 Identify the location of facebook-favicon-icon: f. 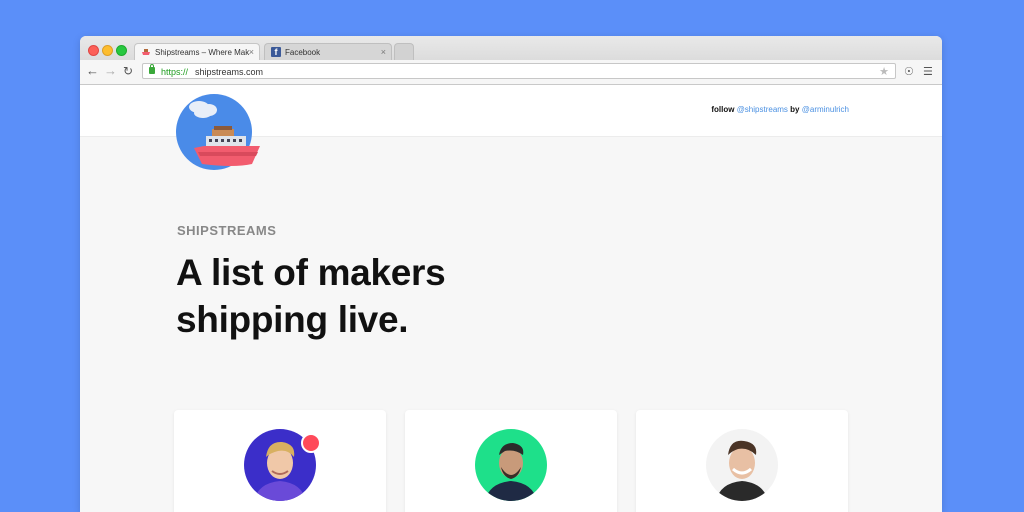
(276, 52).